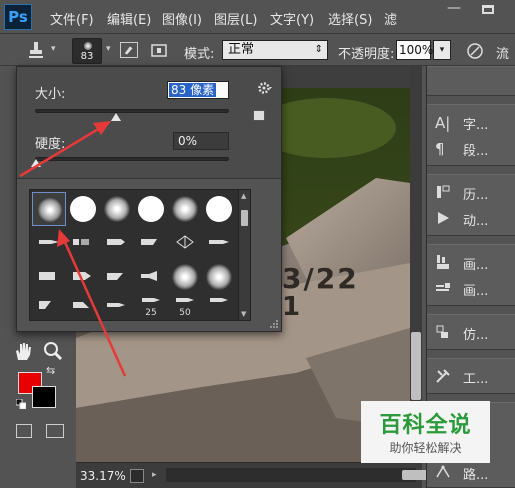  I want to click on size-slider-track, so click(132, 111).